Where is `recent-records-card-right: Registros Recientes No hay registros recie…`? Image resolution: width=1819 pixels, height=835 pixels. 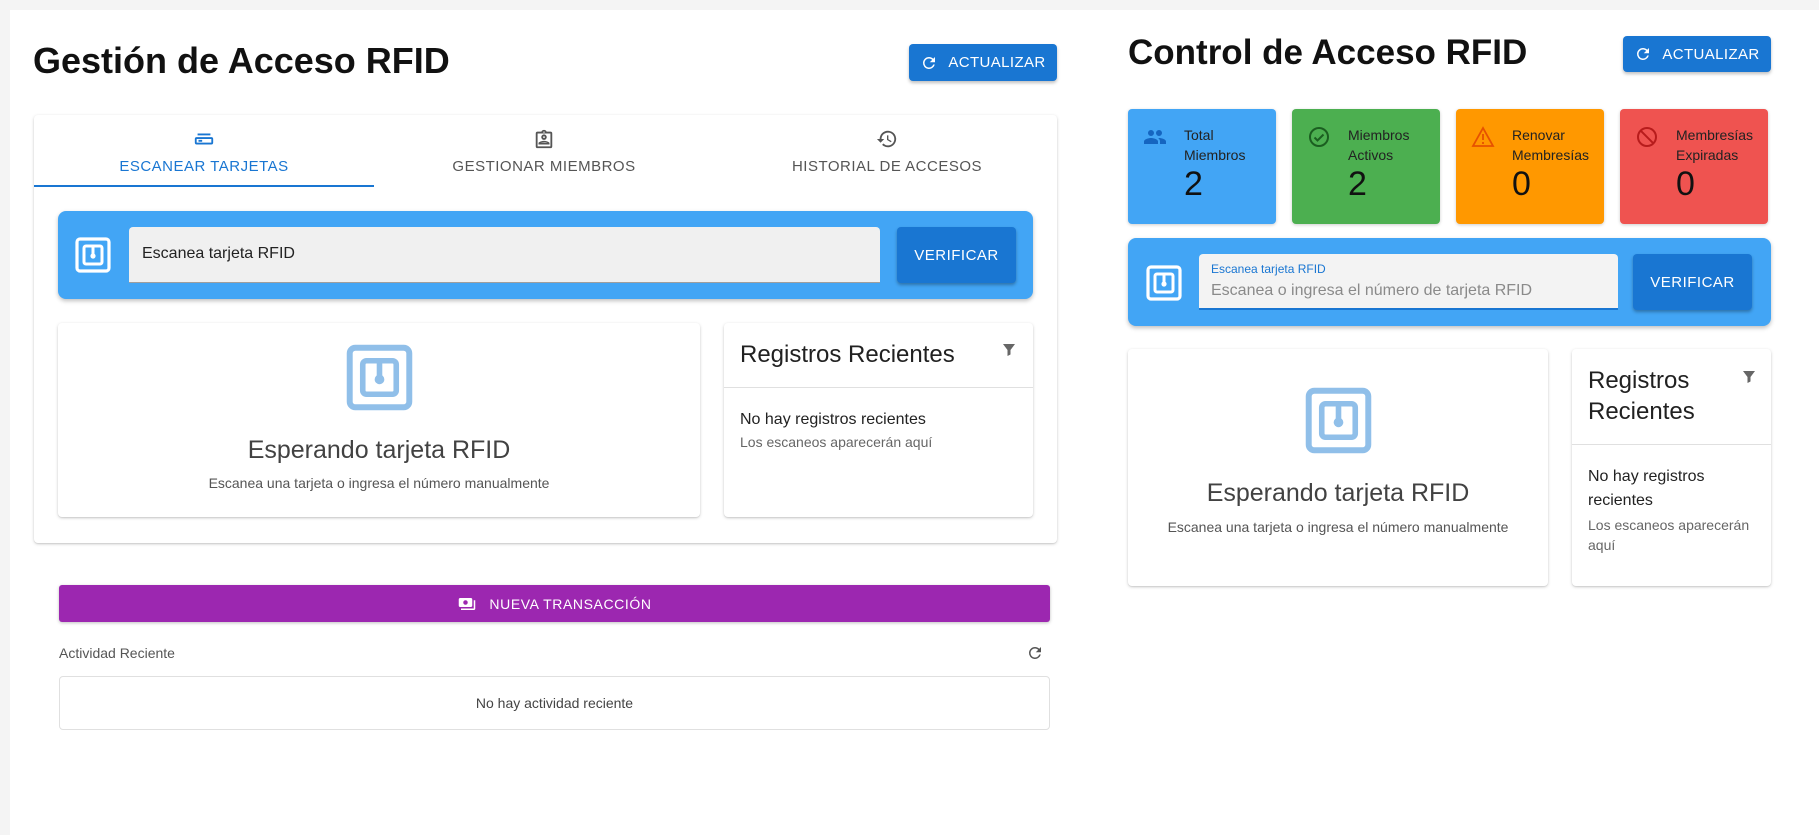 recent-records-card-right: Registros Recientes No hay registros recie… is located at coordinates (1671, 467).